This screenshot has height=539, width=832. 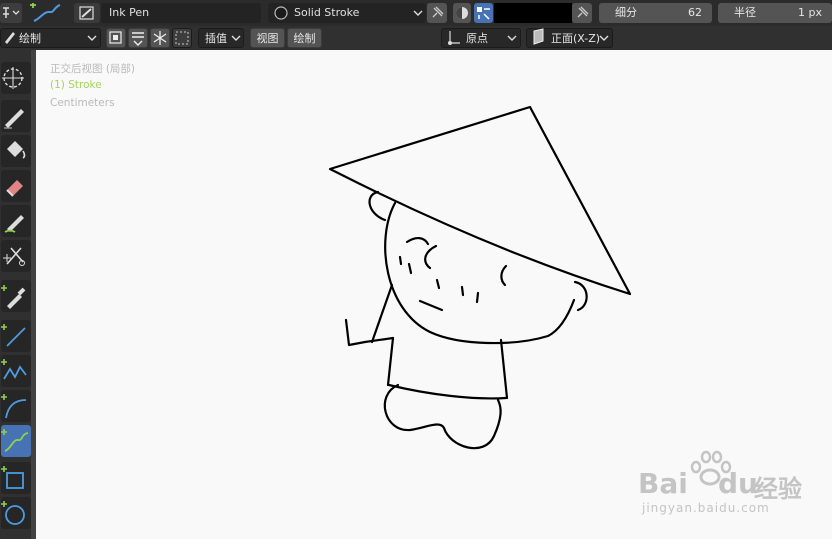 I want to click on origin-label: 原点, so click(x=477, y=38).